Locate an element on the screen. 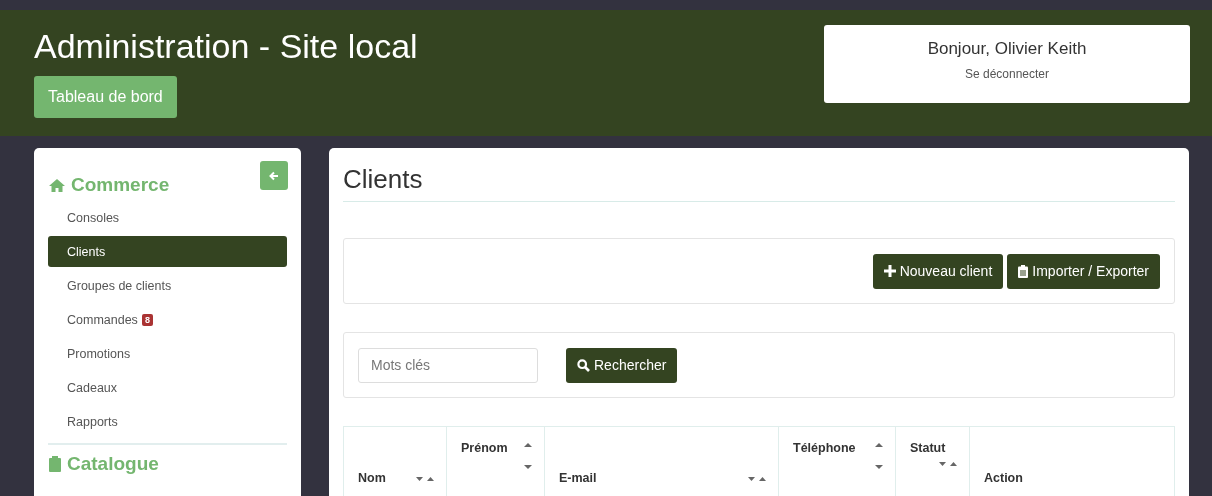 Image resolution: width=1212 pixels, height=496 pixels. column-header: Statut is located at coordinates (933, 461).